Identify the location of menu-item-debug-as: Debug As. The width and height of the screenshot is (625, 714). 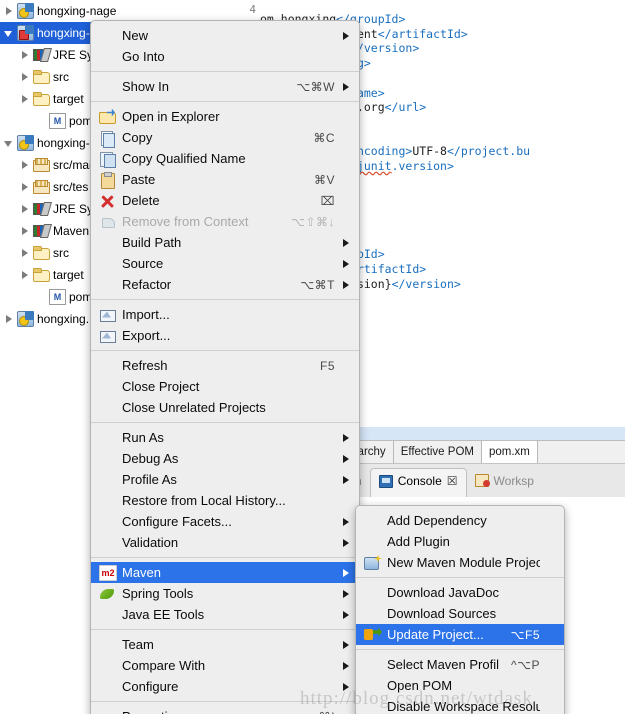
(225, 458).